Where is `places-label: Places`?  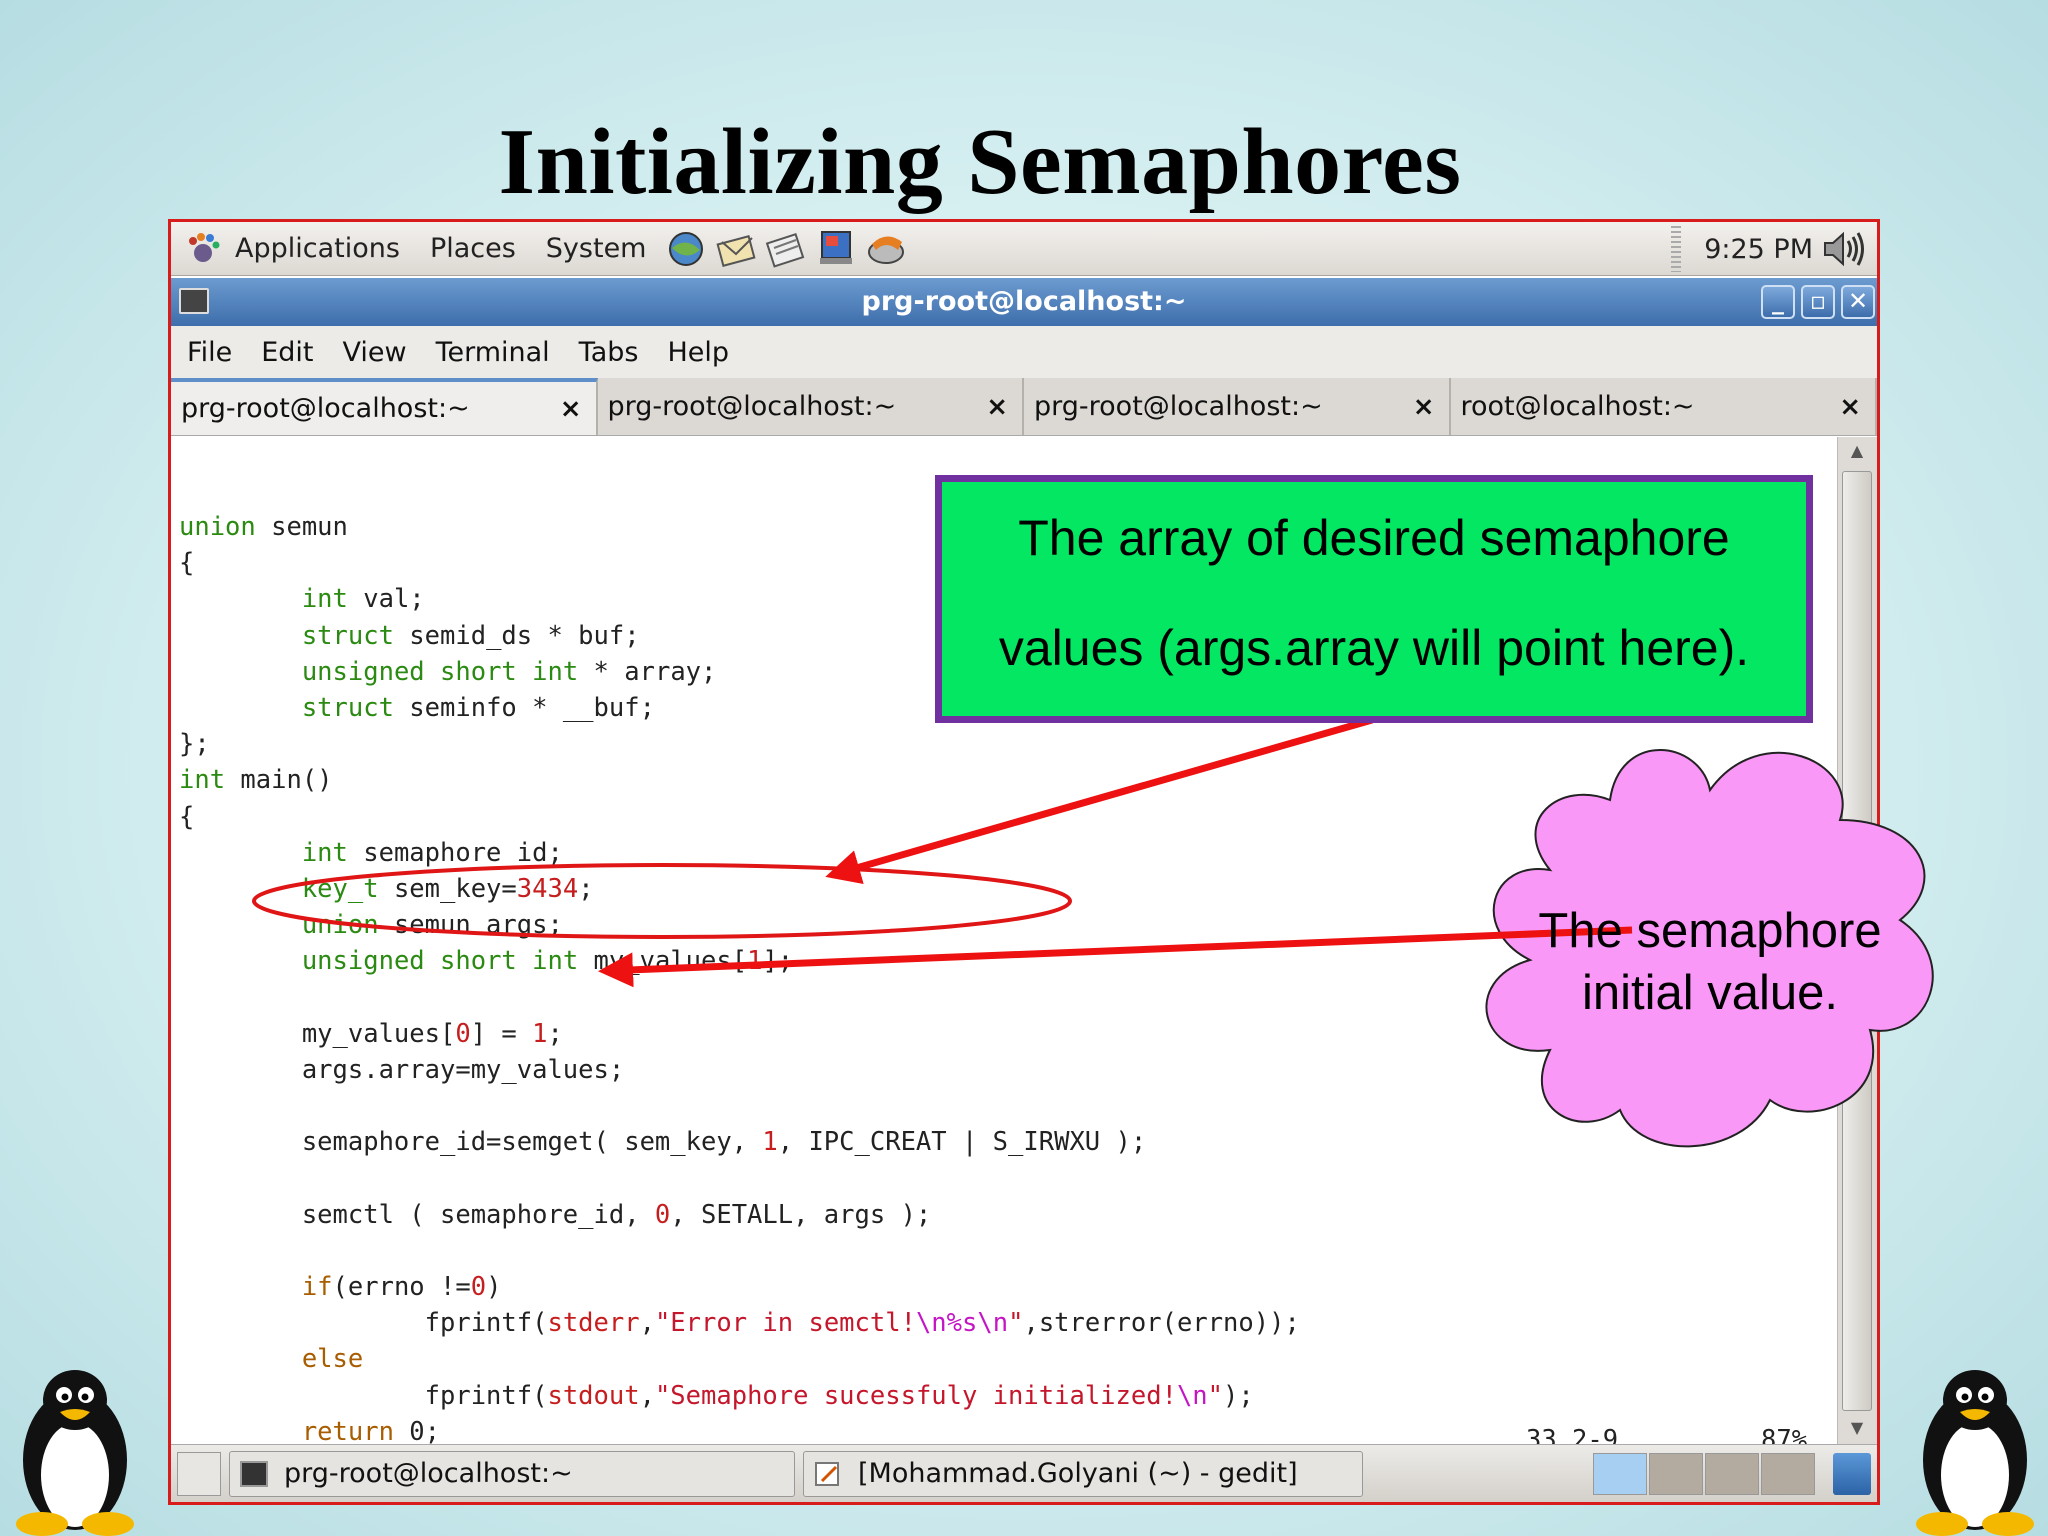 places-label: Places is located at coordinates (472, 248).